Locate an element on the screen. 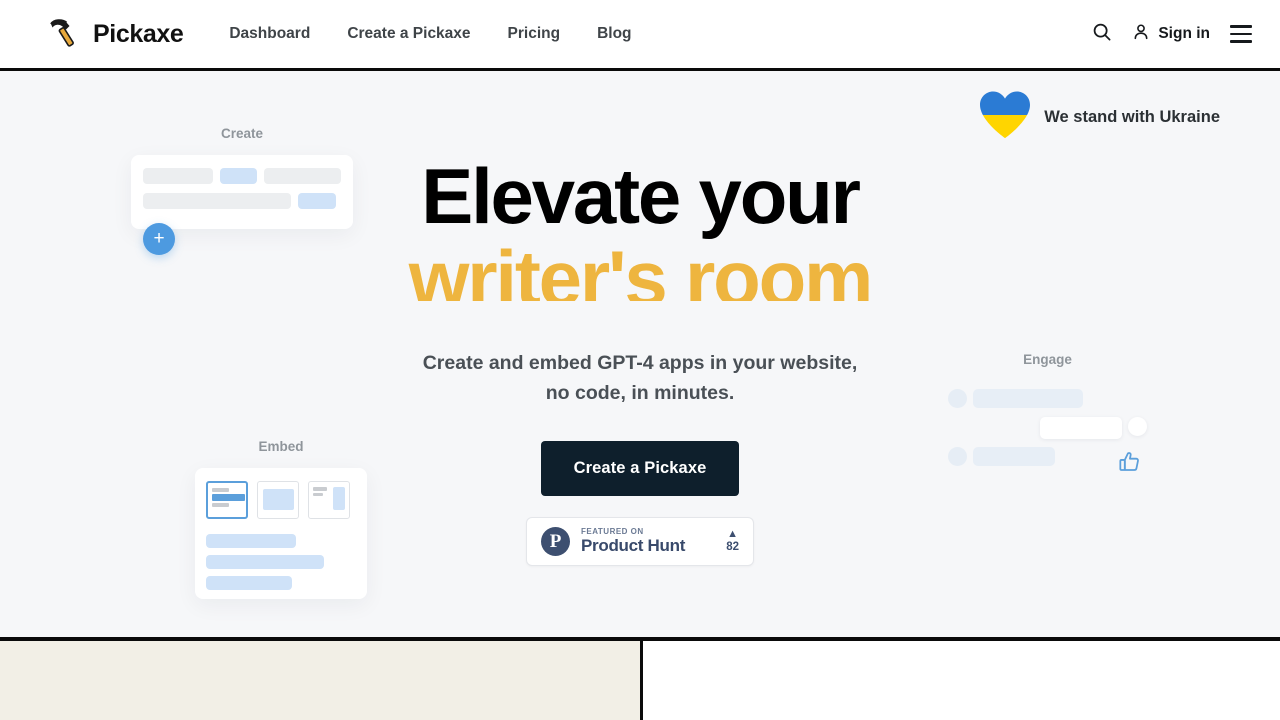 This screenshot has height=720, width=1280. product-hunt-text: FEATURED ON Product Hunt is located at coordinates (633, 541).